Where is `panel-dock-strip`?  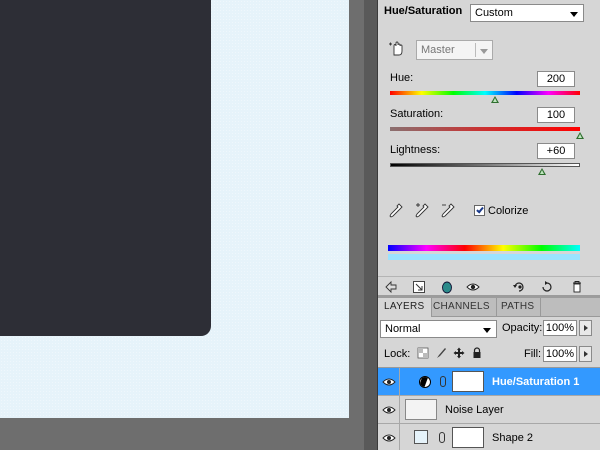 panel-dock-strip is located at coordinates (371, 225).